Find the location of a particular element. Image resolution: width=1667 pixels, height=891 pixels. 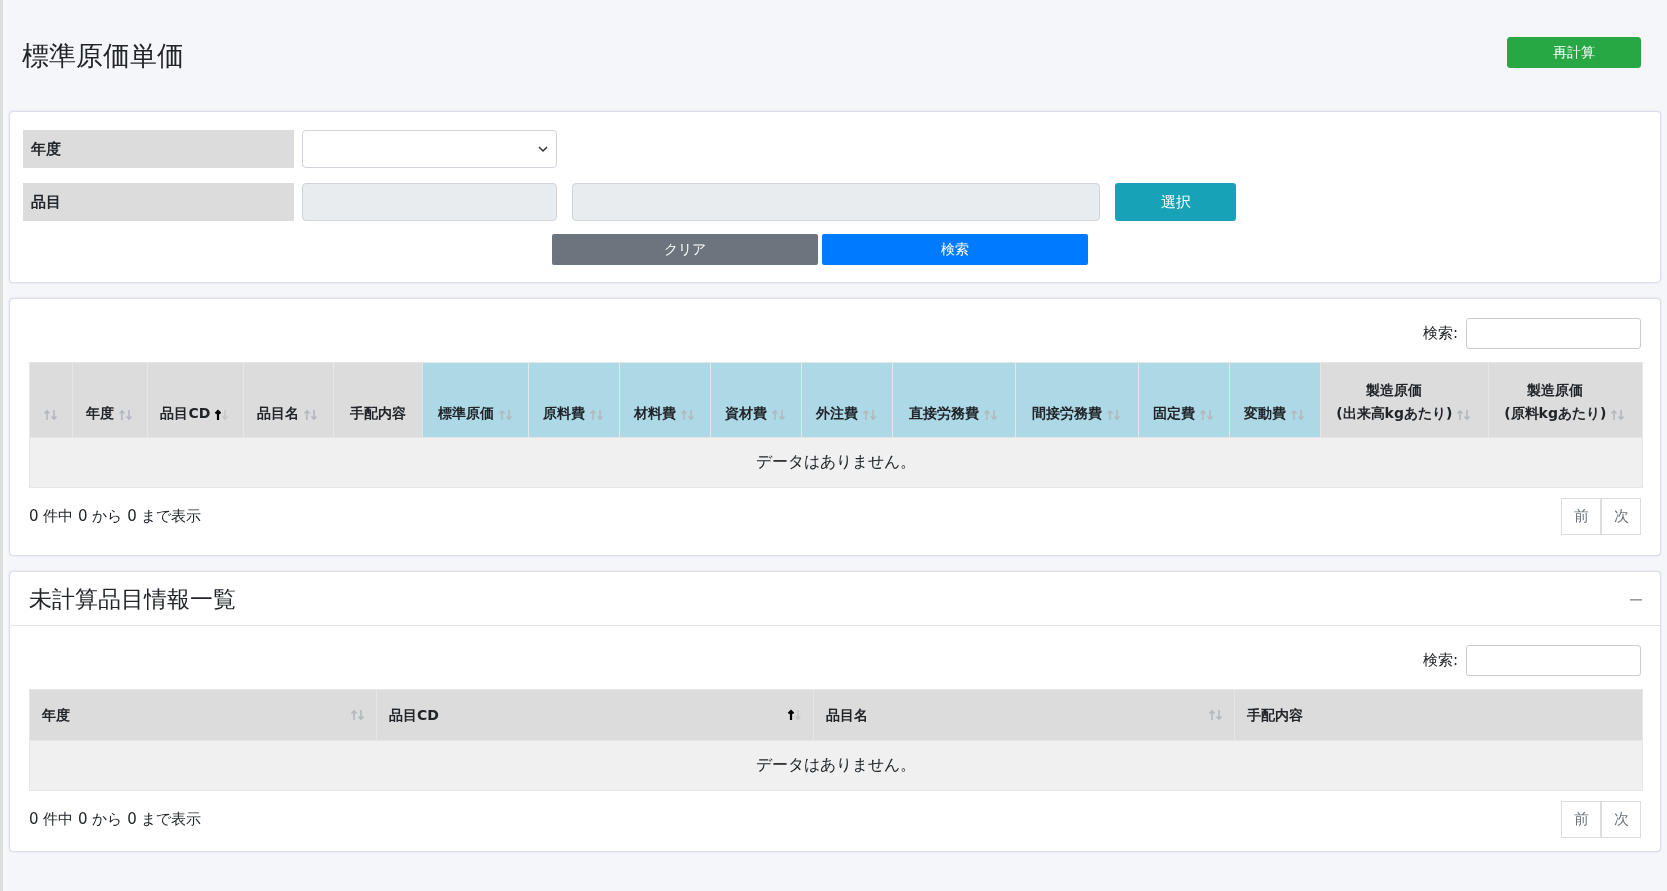

column-header: 固定費 is located at coordinates (1184, 400).